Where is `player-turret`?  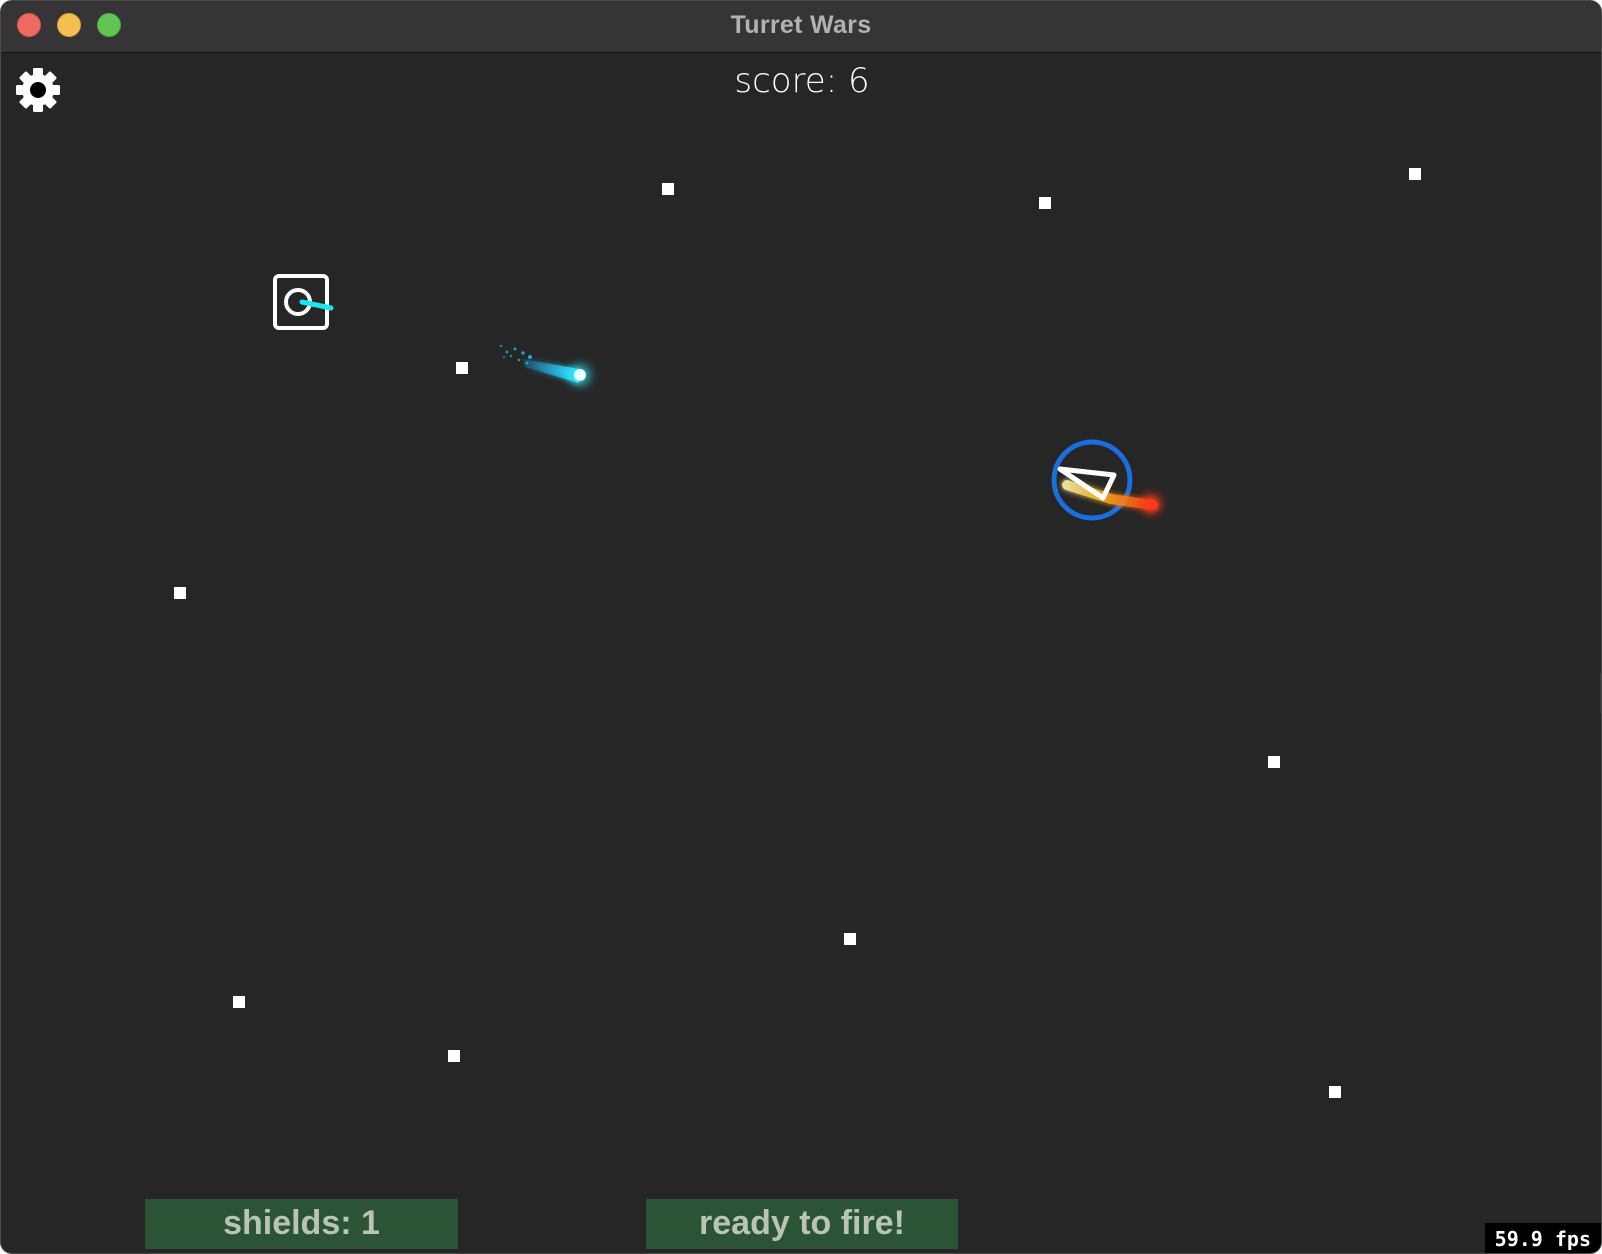 player-turret is located at coordinates (303, 302).